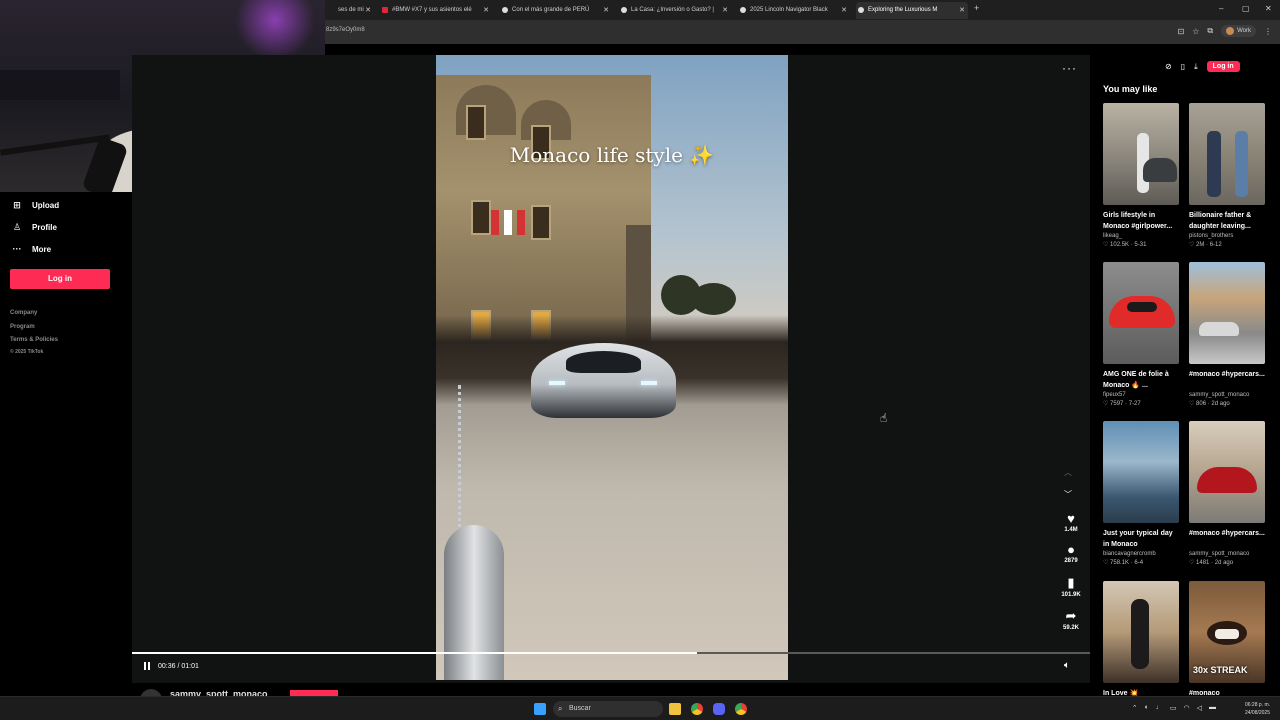  What do you see at coordinates (702, 155) in the screenshot?
I see `sparkles-icon: ✨` at bounding box center [702, 155].